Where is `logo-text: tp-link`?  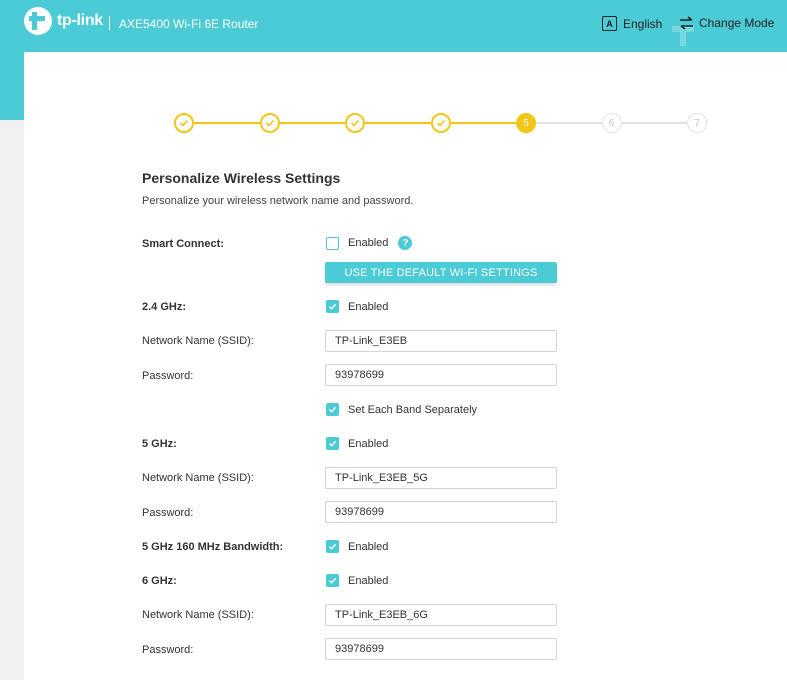
logo-text: tp-link is located at coordinates (80, 20).